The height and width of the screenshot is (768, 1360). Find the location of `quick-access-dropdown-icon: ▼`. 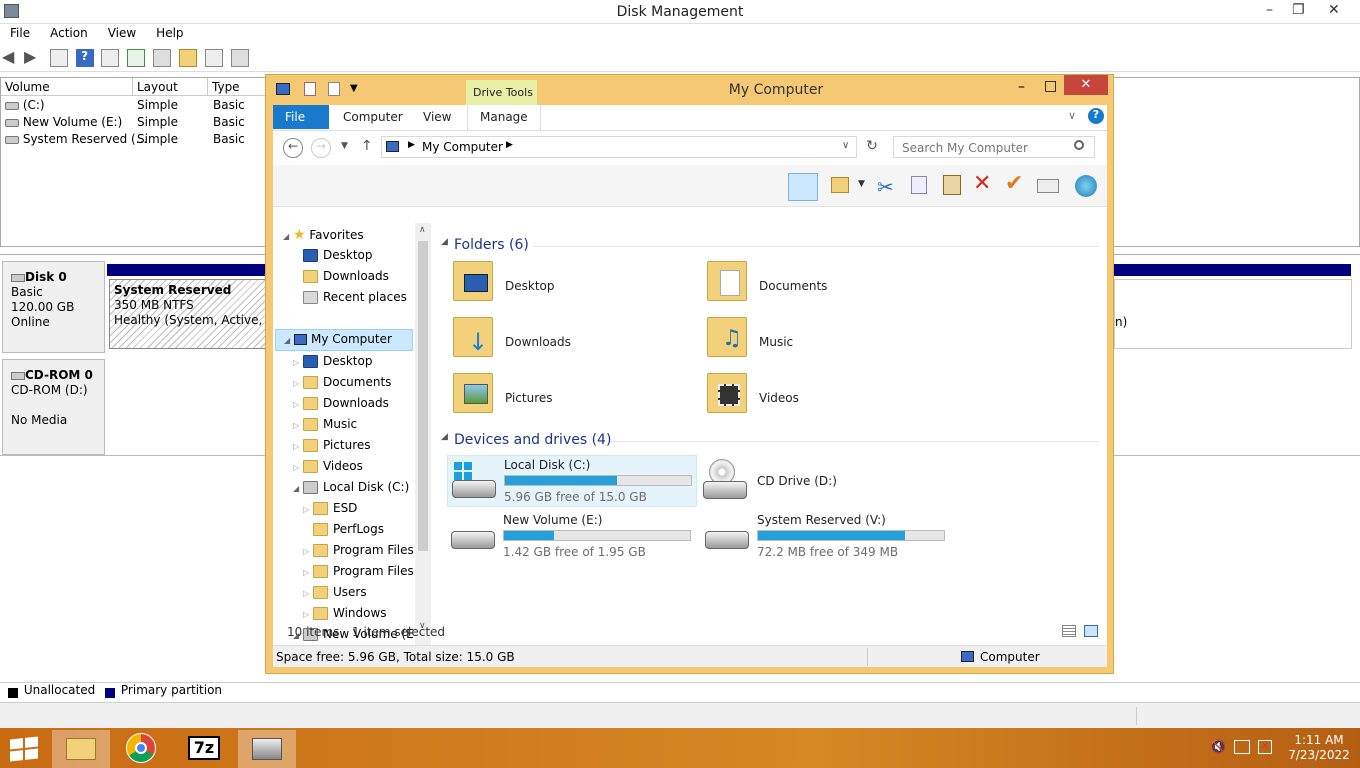

quick-access-dropdown-icon: ▼ is located at coordinates (354, 88).